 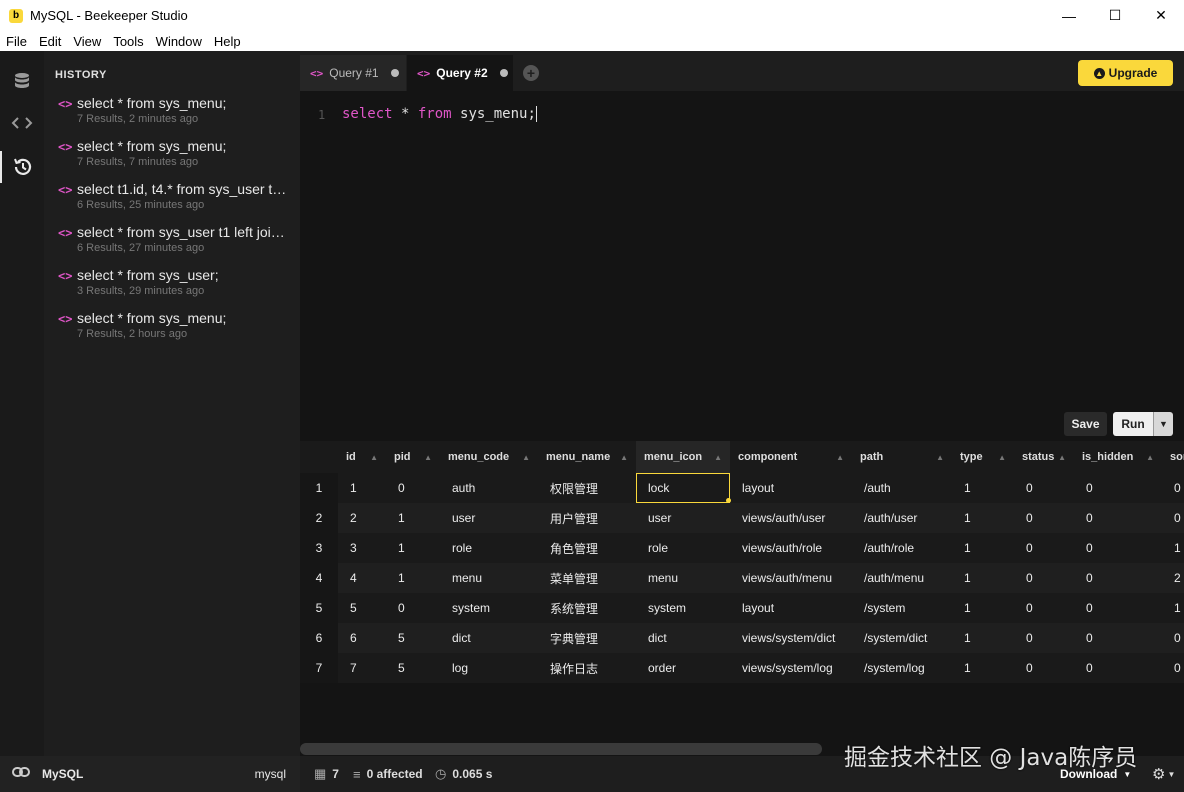 What do you see at coordinates (362, 457) in the screenshot?
I see `column-header-id: id ▲` at bounding box center [362, 457].